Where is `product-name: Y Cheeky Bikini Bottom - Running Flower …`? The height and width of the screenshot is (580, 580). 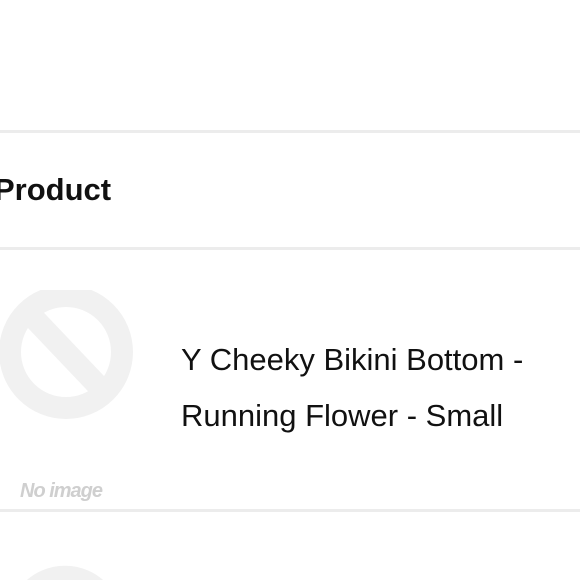 product-name: Y Cheeky Bikini Bottom - Running Flower … is located at coordinates (378, 388).